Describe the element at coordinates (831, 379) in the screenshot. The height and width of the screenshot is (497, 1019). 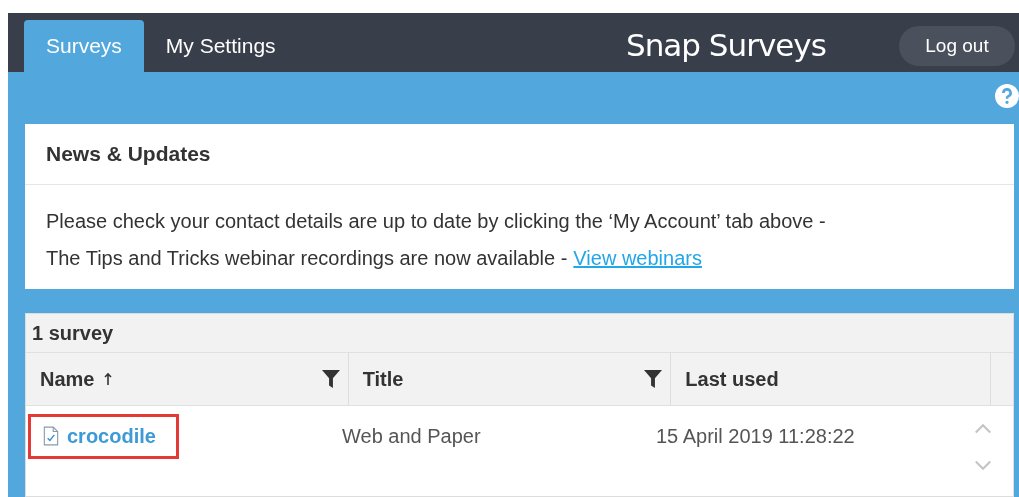
I see `column-header: Last used` at that location.